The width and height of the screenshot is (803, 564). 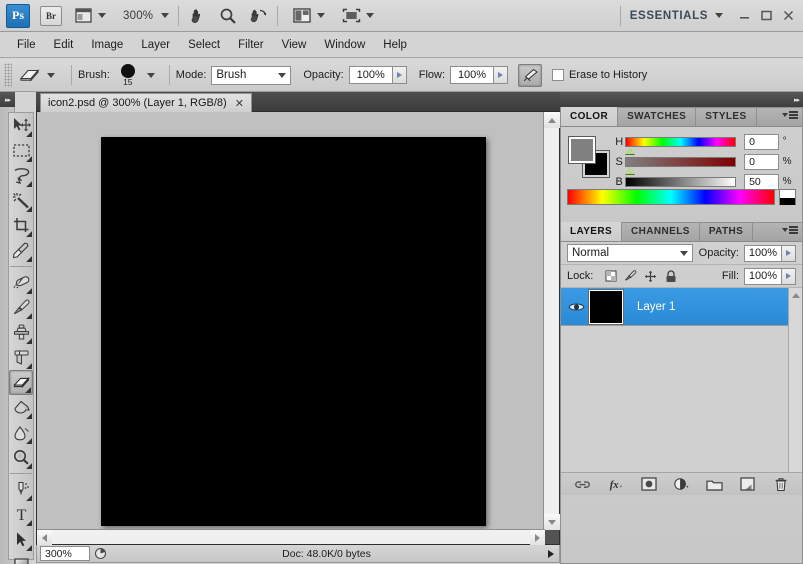 I want to click on layer-opacity-stepper: 100%, so click(x=770, y=253).